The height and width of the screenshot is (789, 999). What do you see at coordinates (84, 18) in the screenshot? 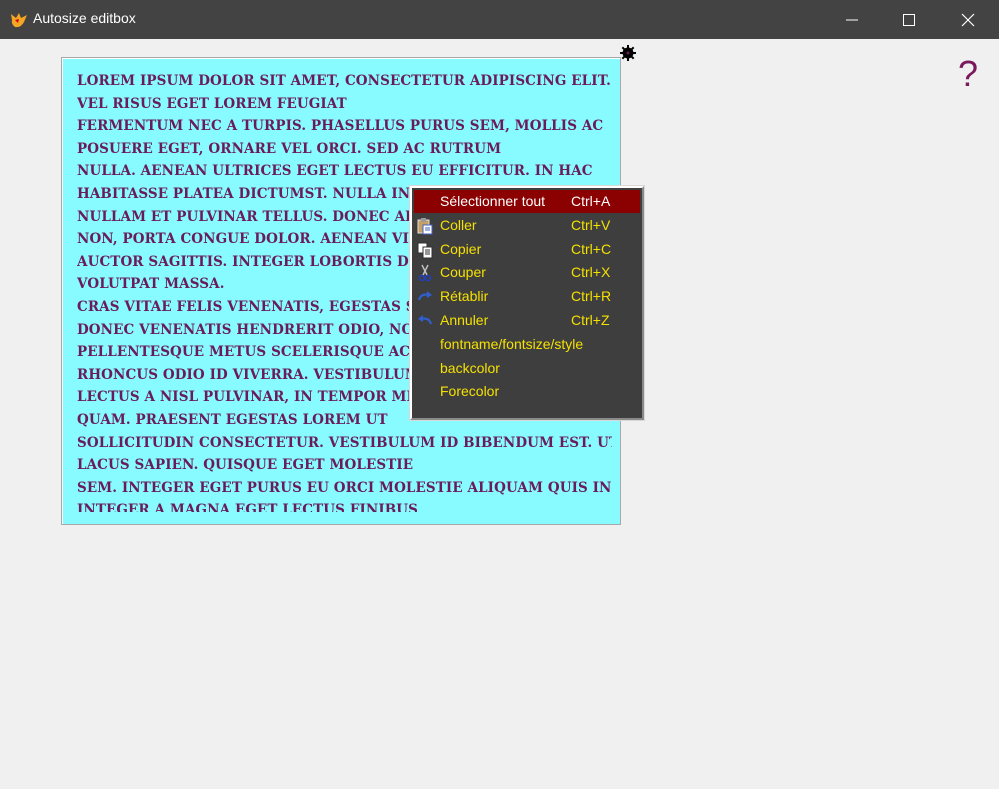
I see `window-title: Autosize editbox` at bounding box center [84, 18].